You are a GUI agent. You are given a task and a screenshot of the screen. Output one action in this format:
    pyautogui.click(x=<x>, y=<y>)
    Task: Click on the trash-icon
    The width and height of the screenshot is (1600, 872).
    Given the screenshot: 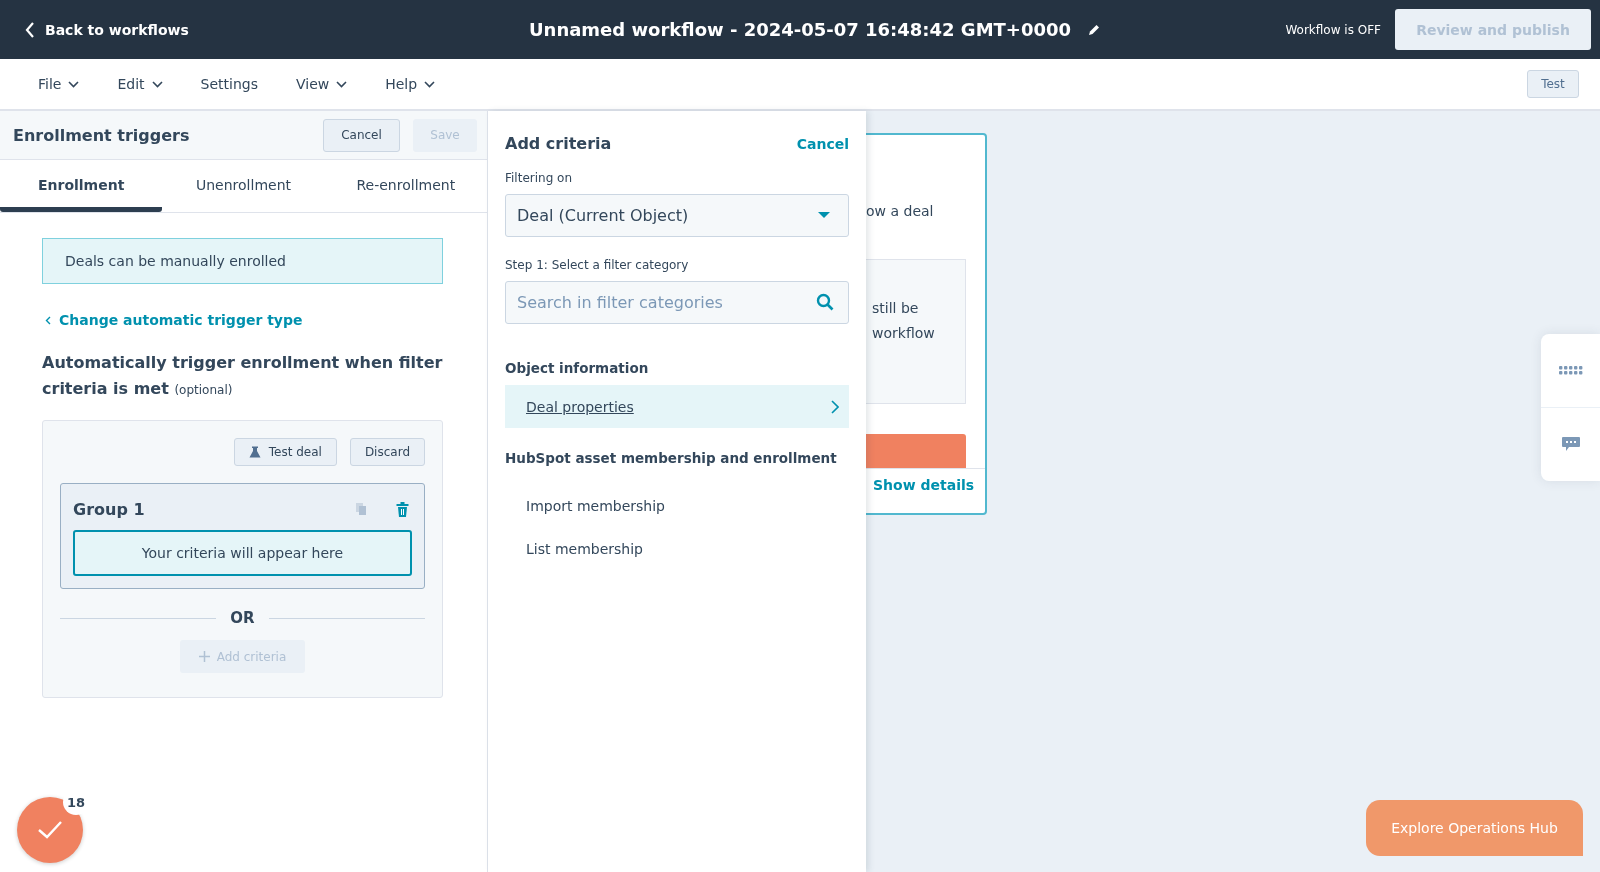 What is the action you would take?
    pyautogui.click(x=402, y=509)
    